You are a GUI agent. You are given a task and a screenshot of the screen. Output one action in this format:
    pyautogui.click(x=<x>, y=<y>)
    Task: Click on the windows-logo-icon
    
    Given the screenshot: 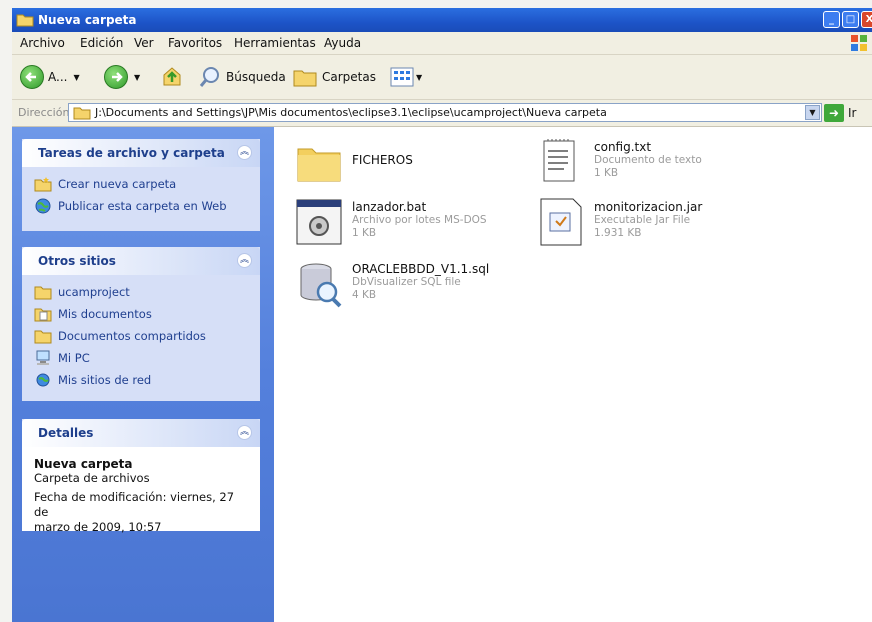 What is the action you would take?
    pyautogui.click(x=859, y=43)
    